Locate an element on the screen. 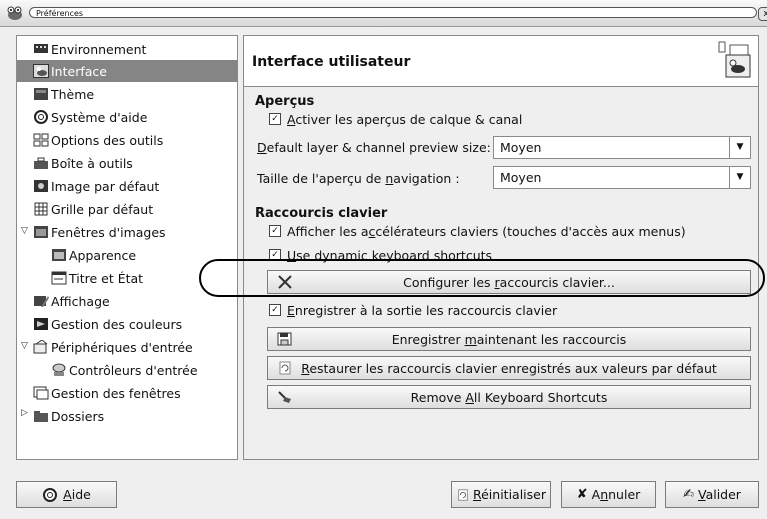 The width and height of the screenshot is (767, 519). section-title-previews: Aperçus is located at coordinates (285, 101).